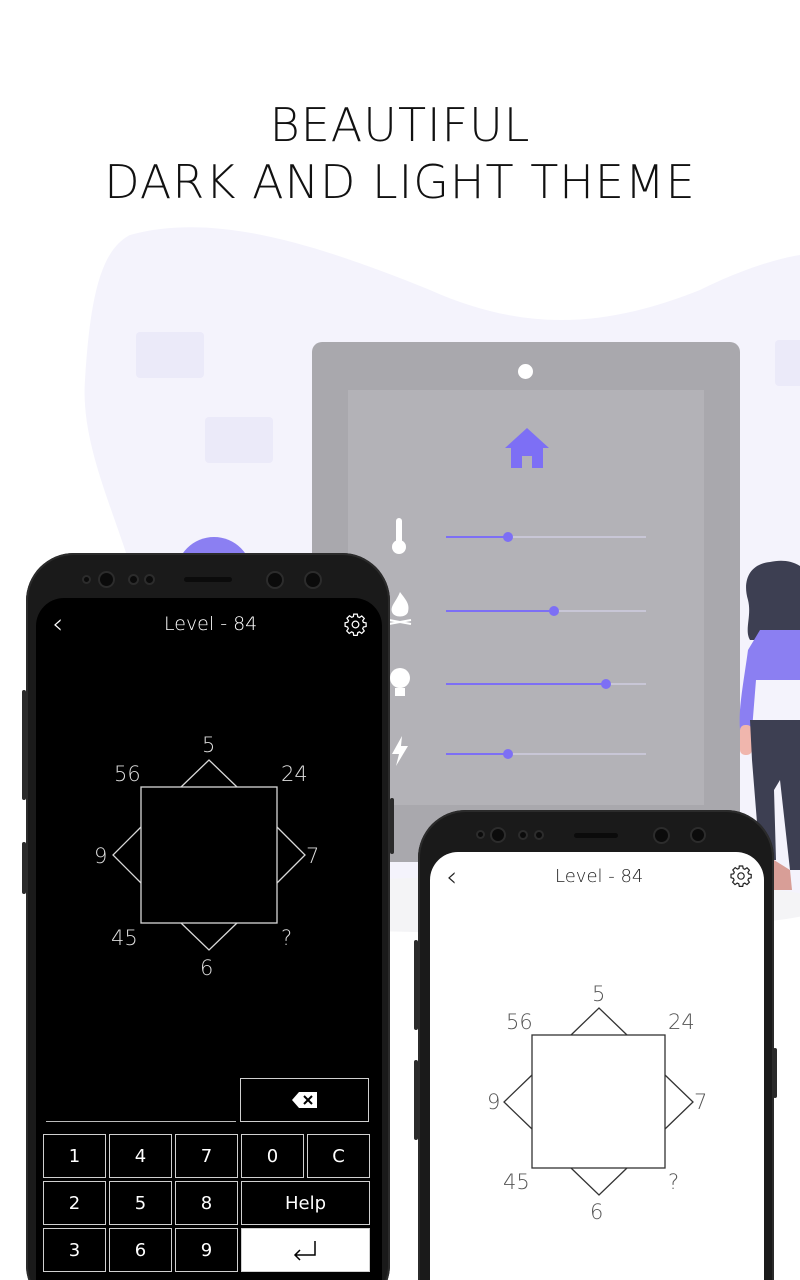 This screenshot has height=1280, width=800. What do you see at coordinates (525, 371) in the screenshot?
I see `tablet-camera` at bounding box center [525, 371].